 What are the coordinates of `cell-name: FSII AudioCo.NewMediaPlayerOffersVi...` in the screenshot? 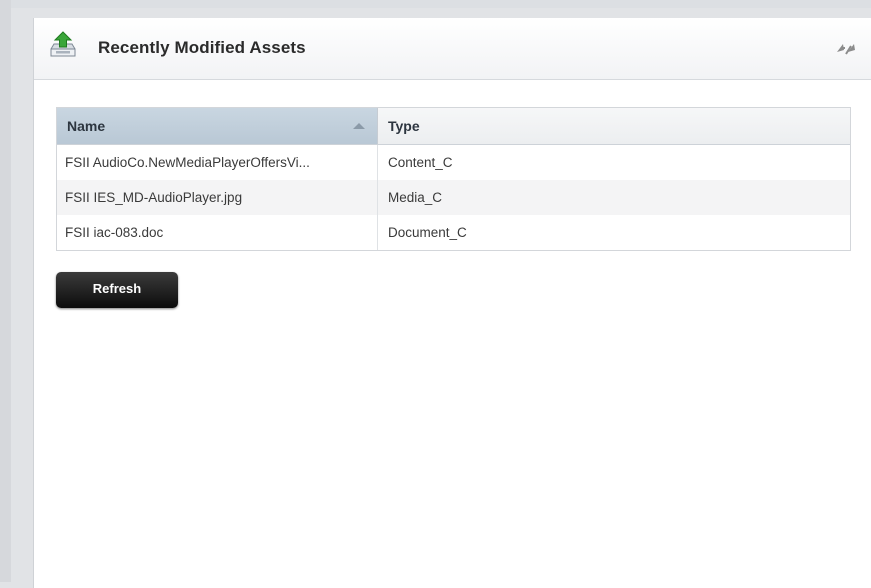 It's located at (217, 162).